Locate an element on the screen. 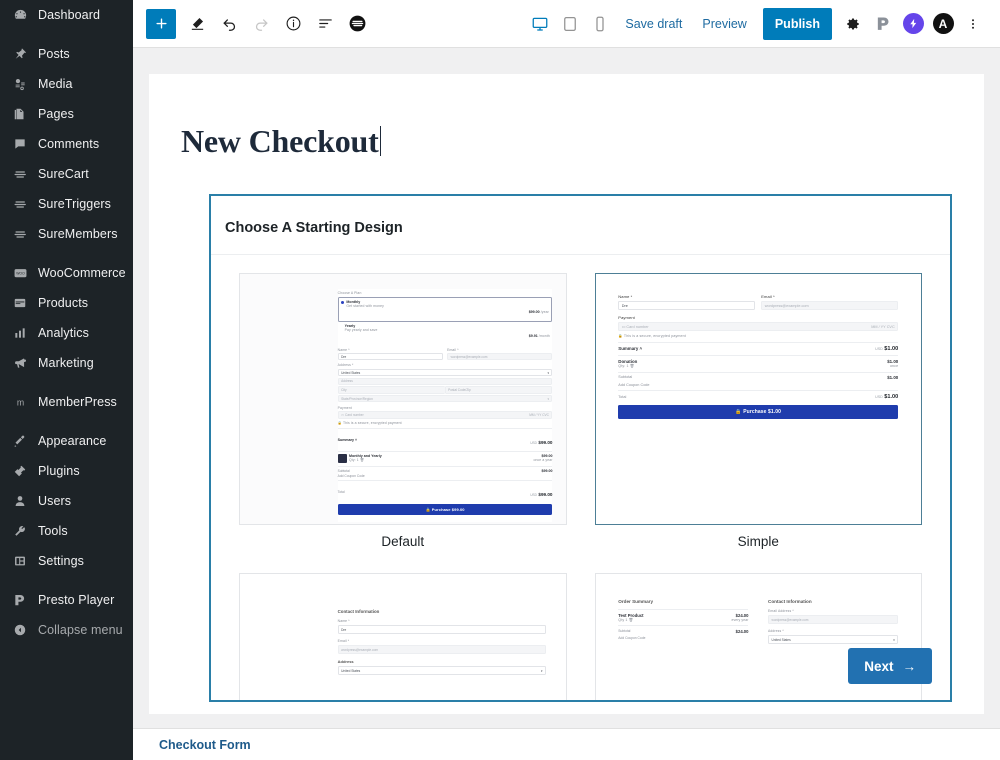  breadcrumb-bar: Checkout Form is located at coordinates (566, 744).